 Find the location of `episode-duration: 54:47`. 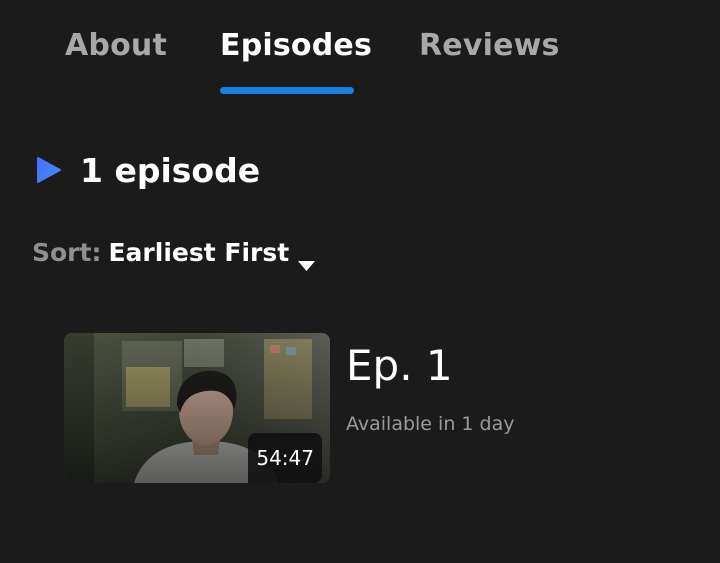

episode-duration: 54:47 is located at coordinates (285, 458).